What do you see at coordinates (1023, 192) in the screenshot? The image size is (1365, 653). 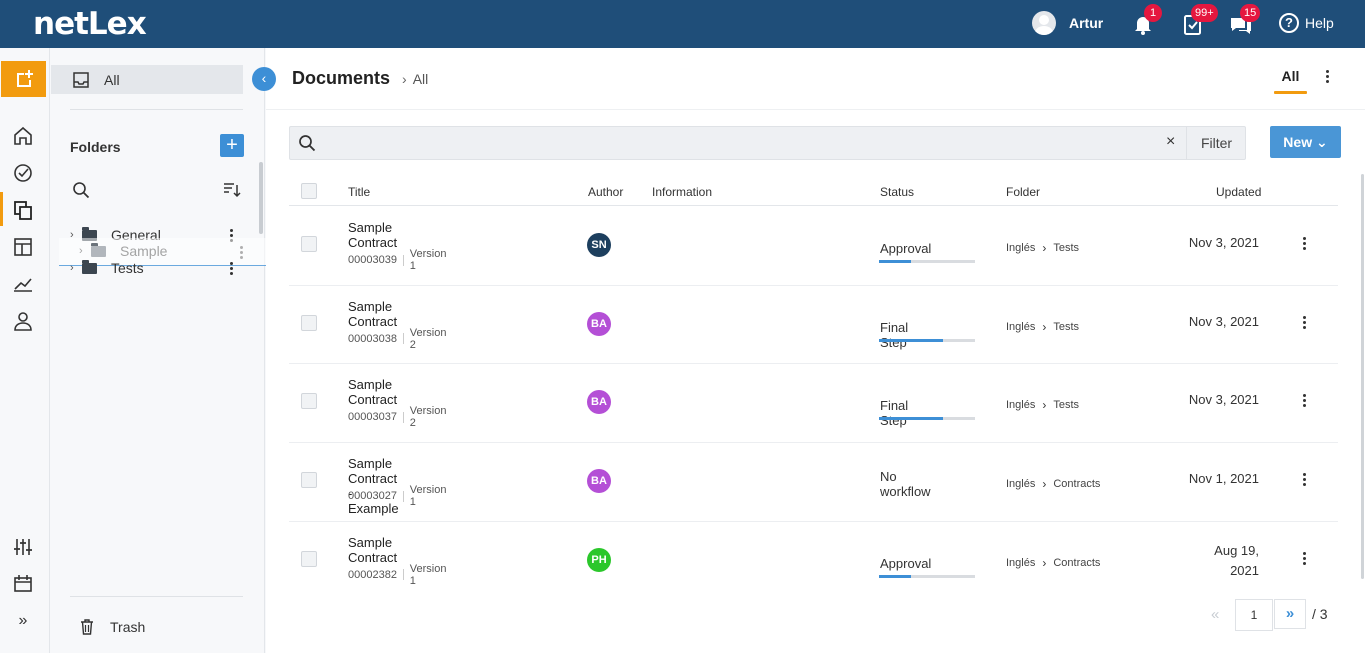 I see `column-header-folder: Folder` at bounding box center [1023, 192].